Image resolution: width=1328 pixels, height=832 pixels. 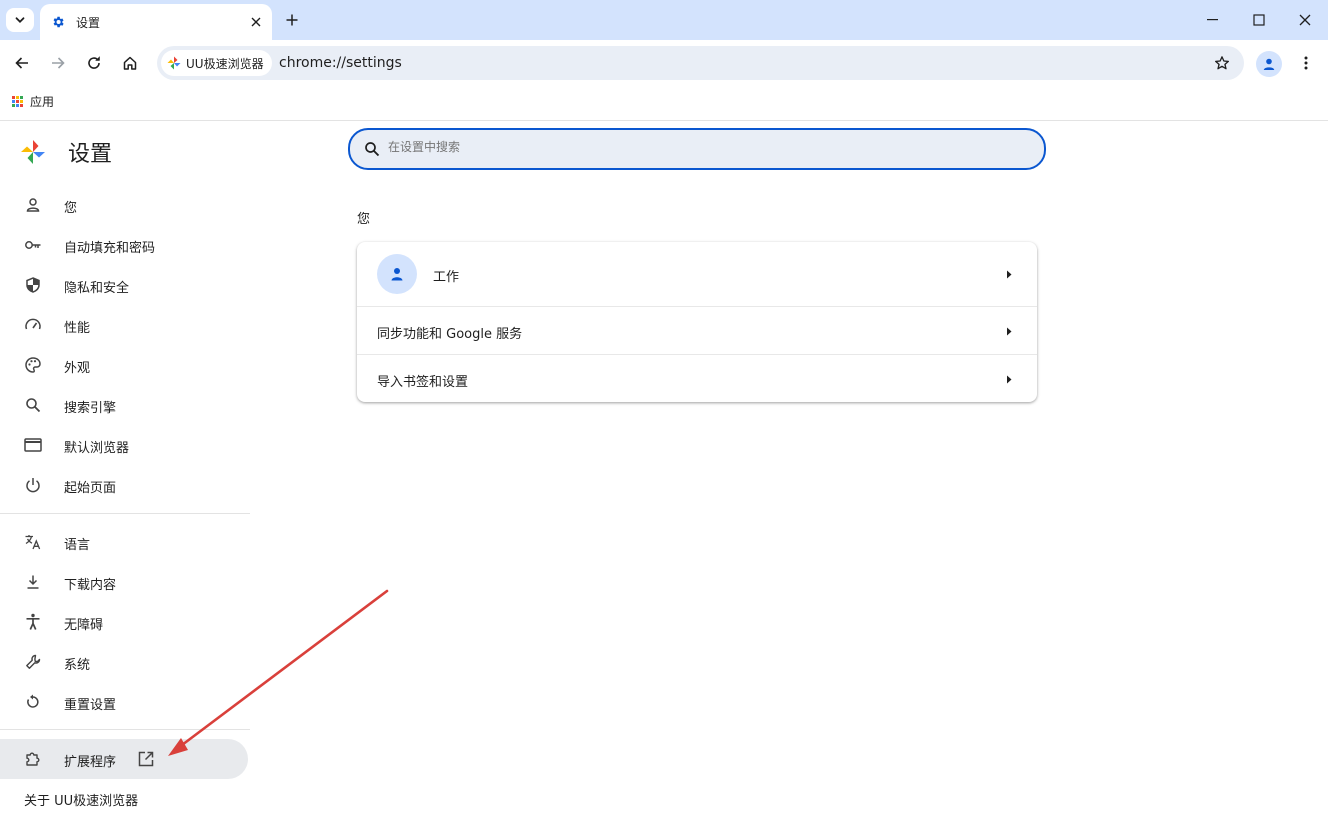 I want to click on minimize-icon, so click(x=1213, y=20).